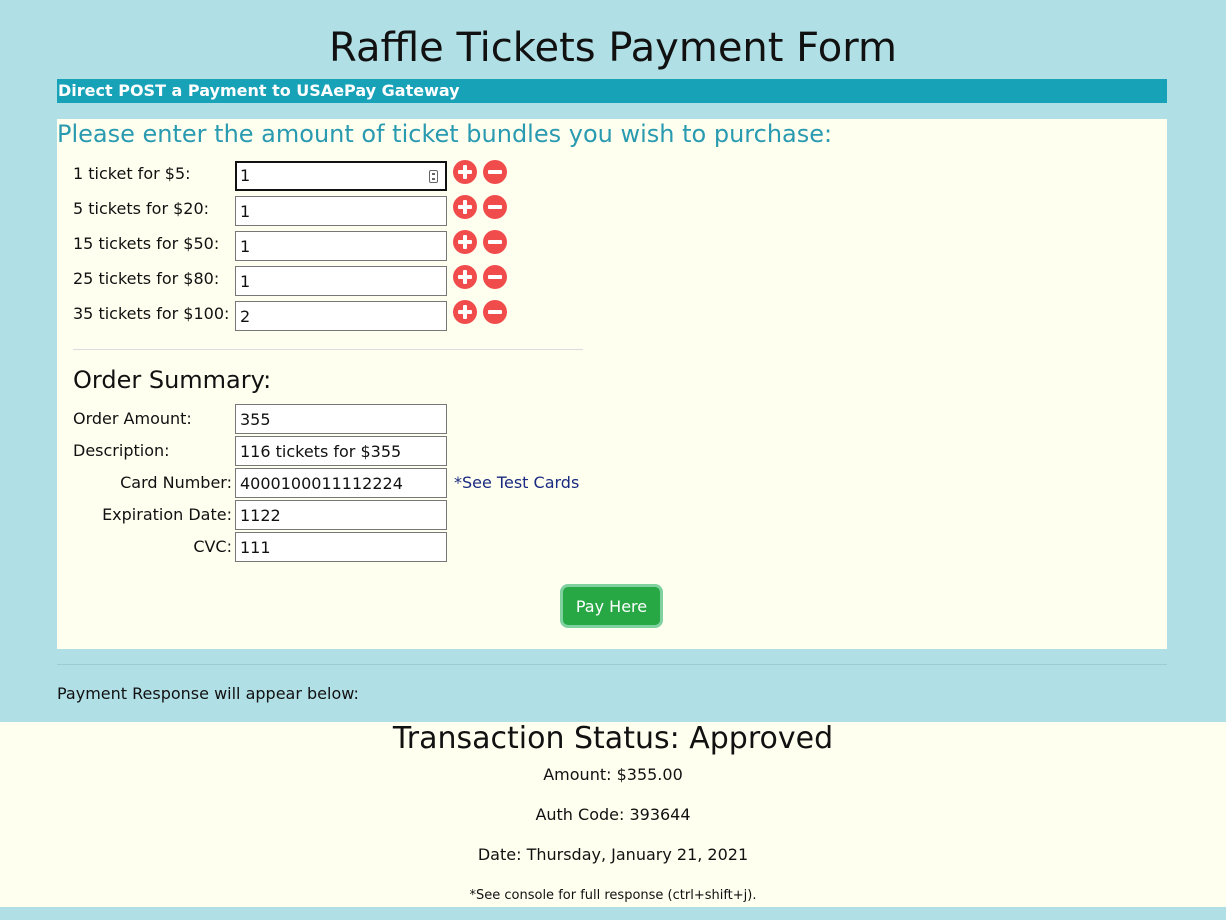  What do you see at coordinates (465, 207) in the screenshot?
I see `ticket-5-plus-button` at bounding box center [465, 207].